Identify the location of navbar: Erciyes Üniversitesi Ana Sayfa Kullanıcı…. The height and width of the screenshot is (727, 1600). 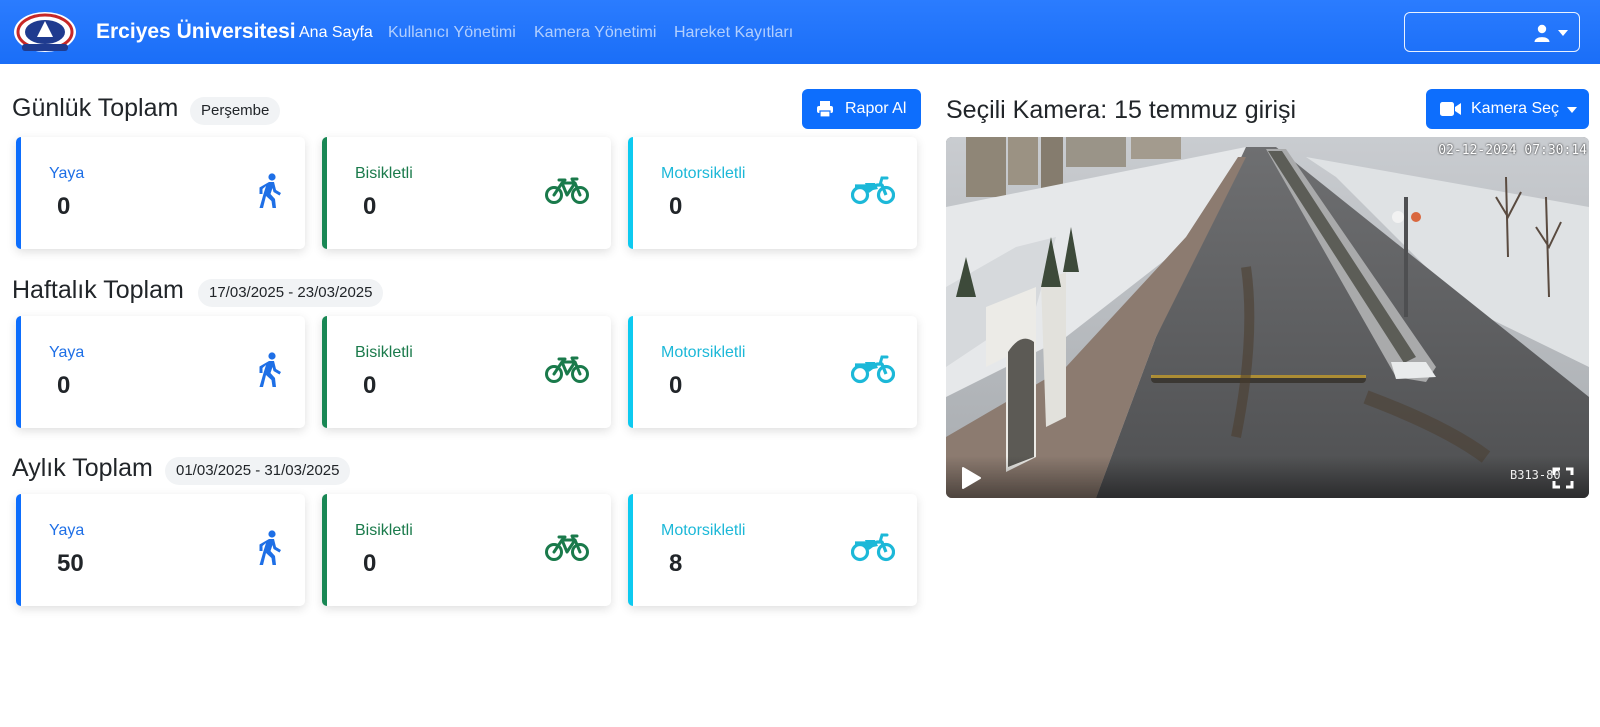
(800, 32).